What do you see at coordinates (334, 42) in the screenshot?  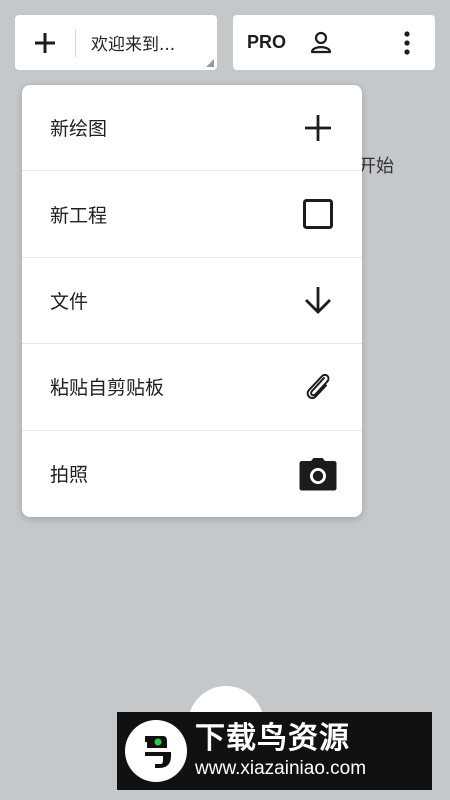 I see `top-right-bar: PRO` at bounding box center [334, 42].